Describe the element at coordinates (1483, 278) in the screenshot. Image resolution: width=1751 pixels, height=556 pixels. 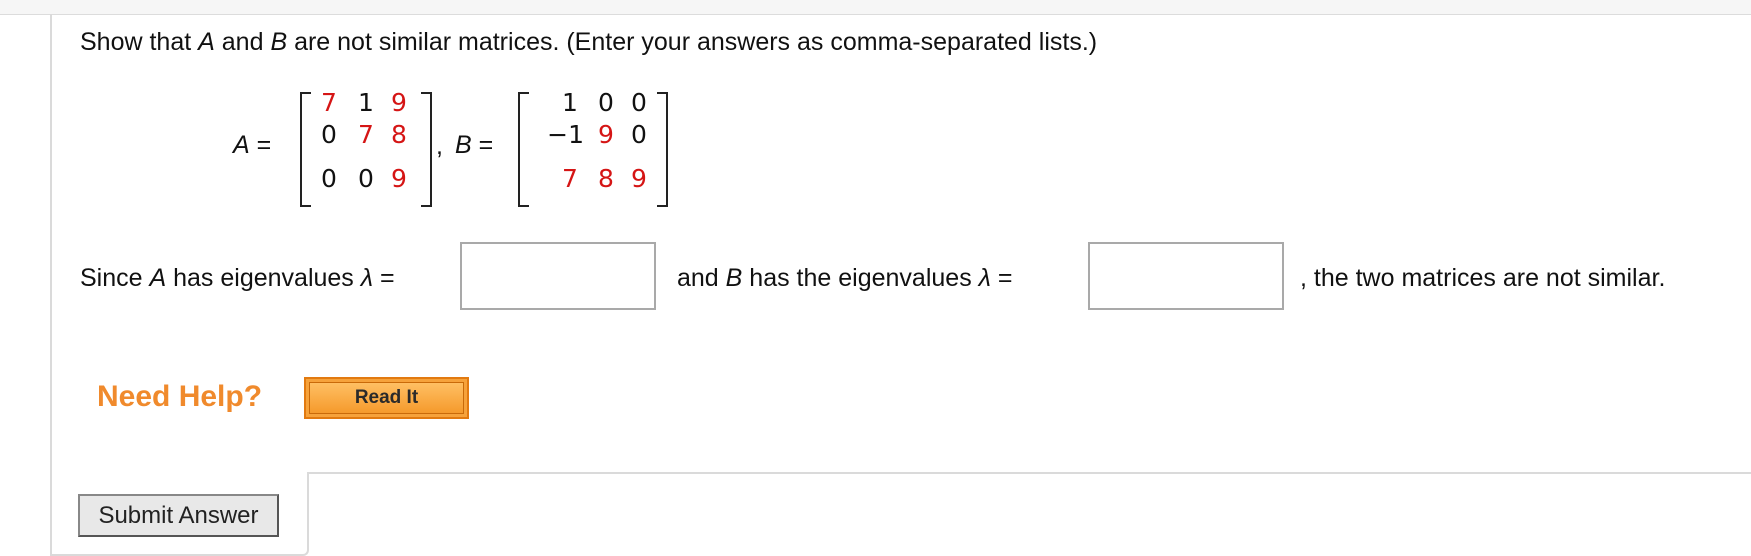
I see `eigen-sentence-tail: , the two matrices are not similar.` at that location.